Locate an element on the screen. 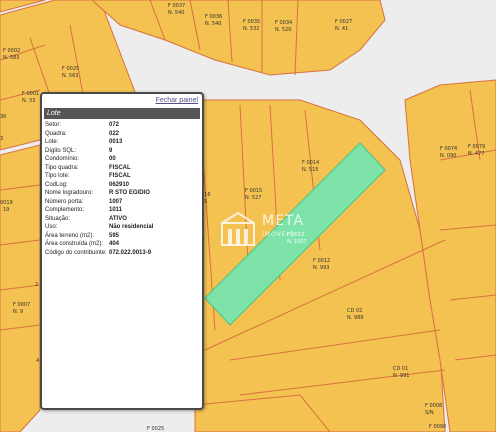 This screenshot has height=432, width=496. plot-number: N. 991 is located at coordinates (401, 376).